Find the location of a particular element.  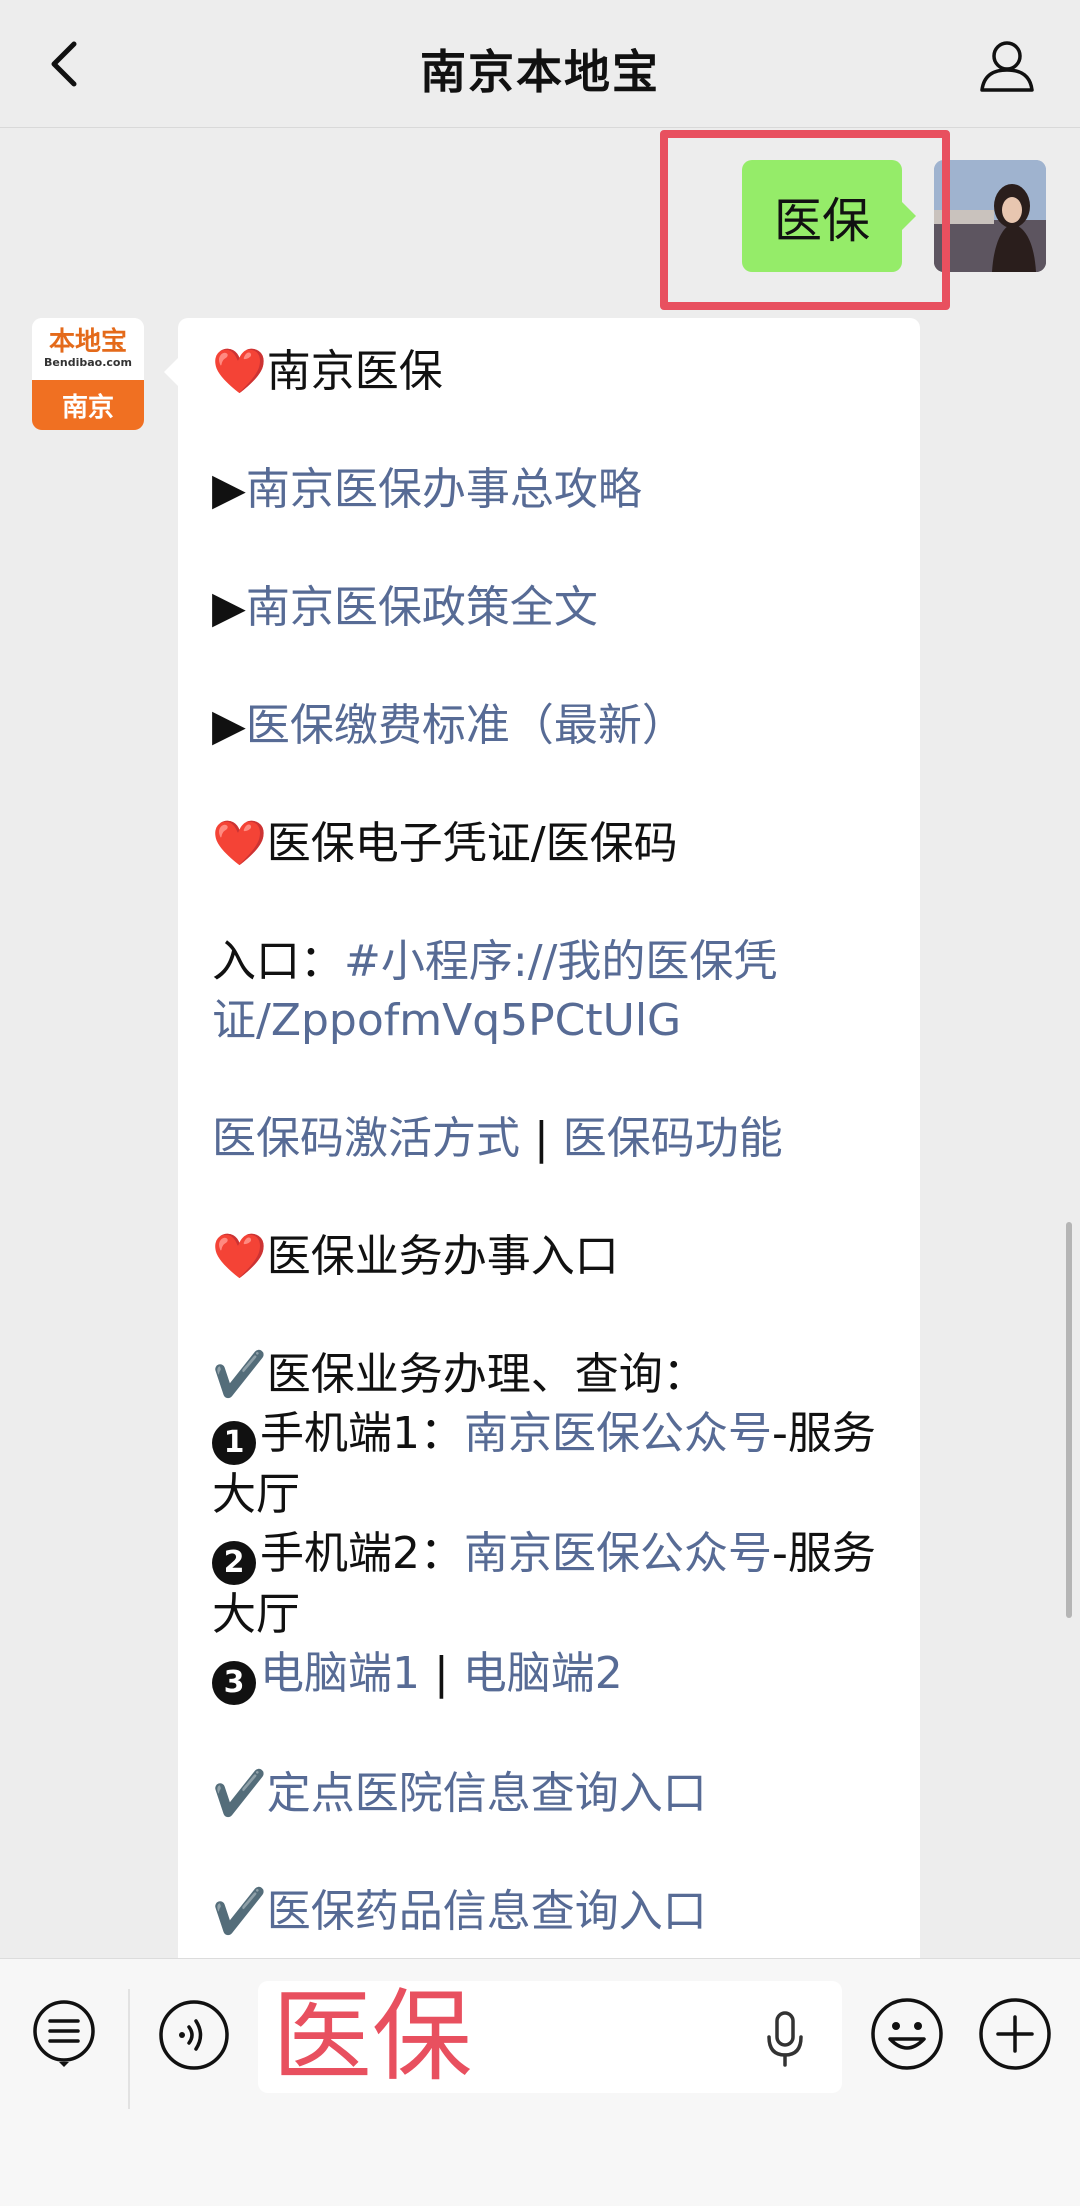

entry-line: 入口：#小程序://我的医保凭证/ZppofmVq5PCtUlG is located at coordinates (549, 991).